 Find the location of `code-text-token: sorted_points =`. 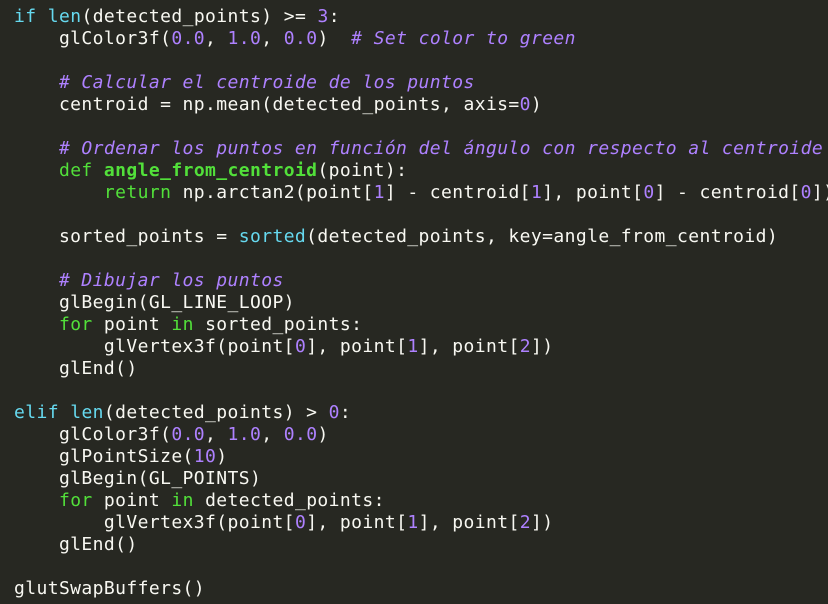

code-text-token: sorted_points = is located at coordinates (126, 236).